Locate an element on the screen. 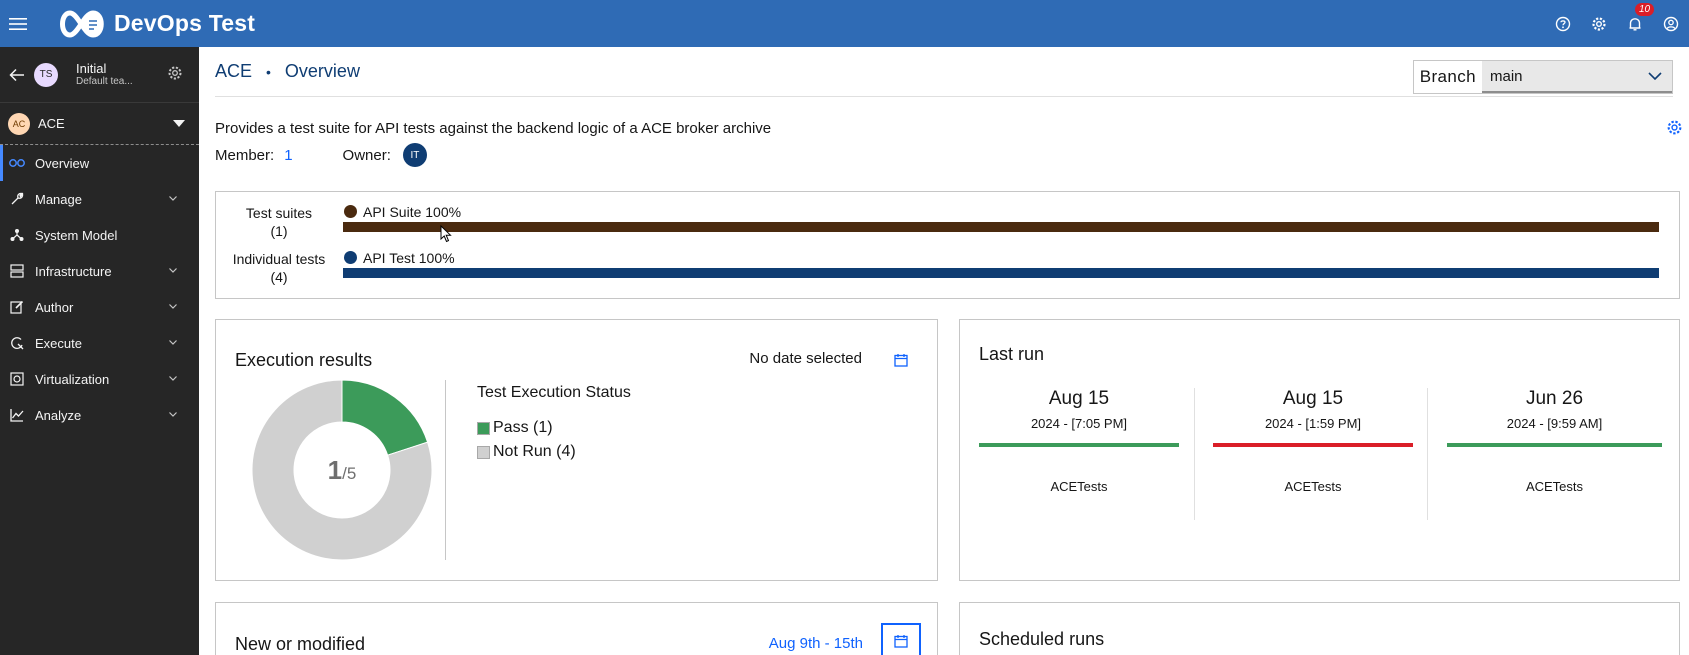 The height and width of the screenshot is (655, 1689). nav-label: Virtualization is located at coordinates (72, 379).